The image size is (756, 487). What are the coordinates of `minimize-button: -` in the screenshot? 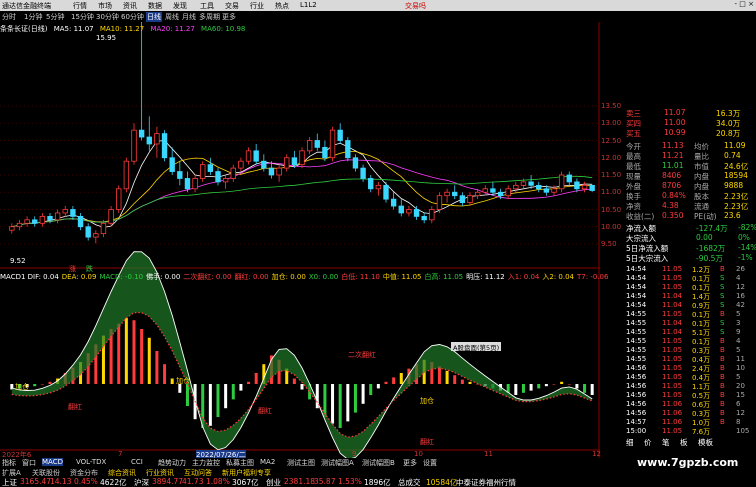 It's located at (736, 4).